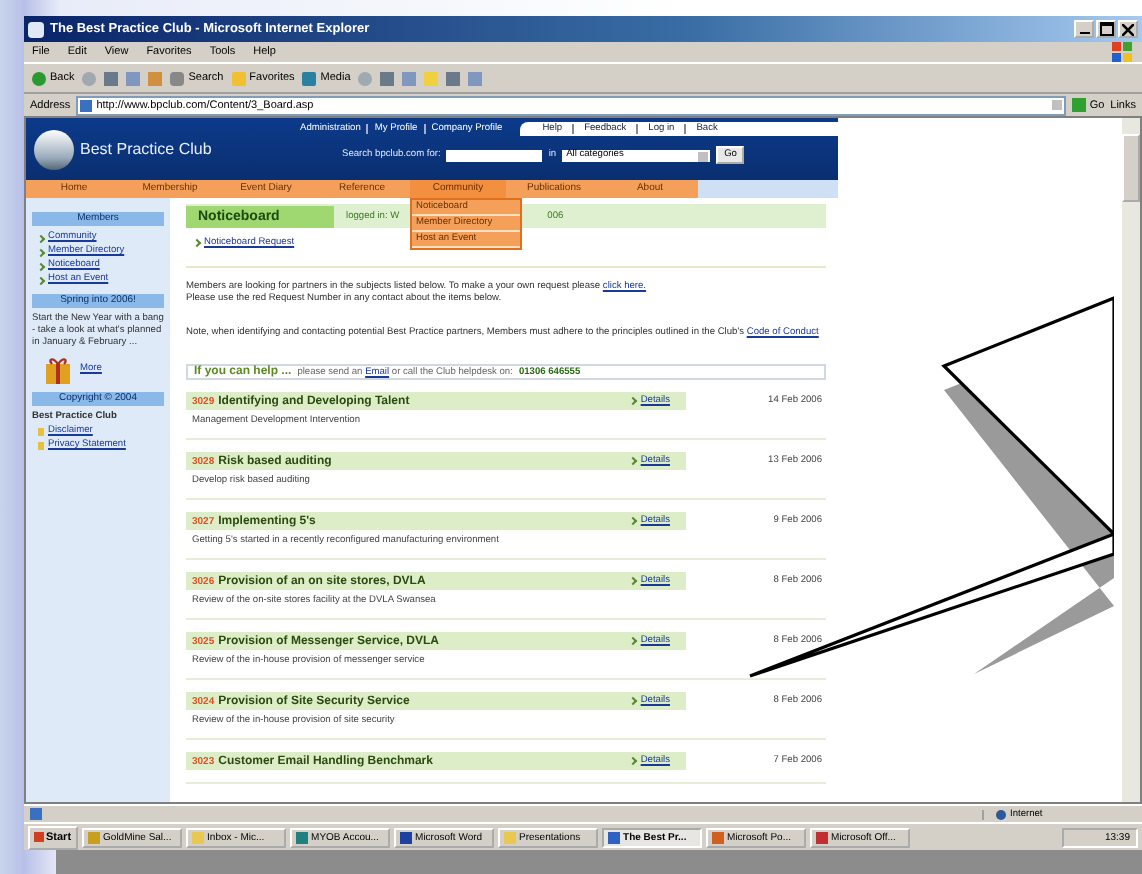  Describe the element at coordinates (146, 149) in the screenshot. I see `site-logo: Best Practice Club` at that location.